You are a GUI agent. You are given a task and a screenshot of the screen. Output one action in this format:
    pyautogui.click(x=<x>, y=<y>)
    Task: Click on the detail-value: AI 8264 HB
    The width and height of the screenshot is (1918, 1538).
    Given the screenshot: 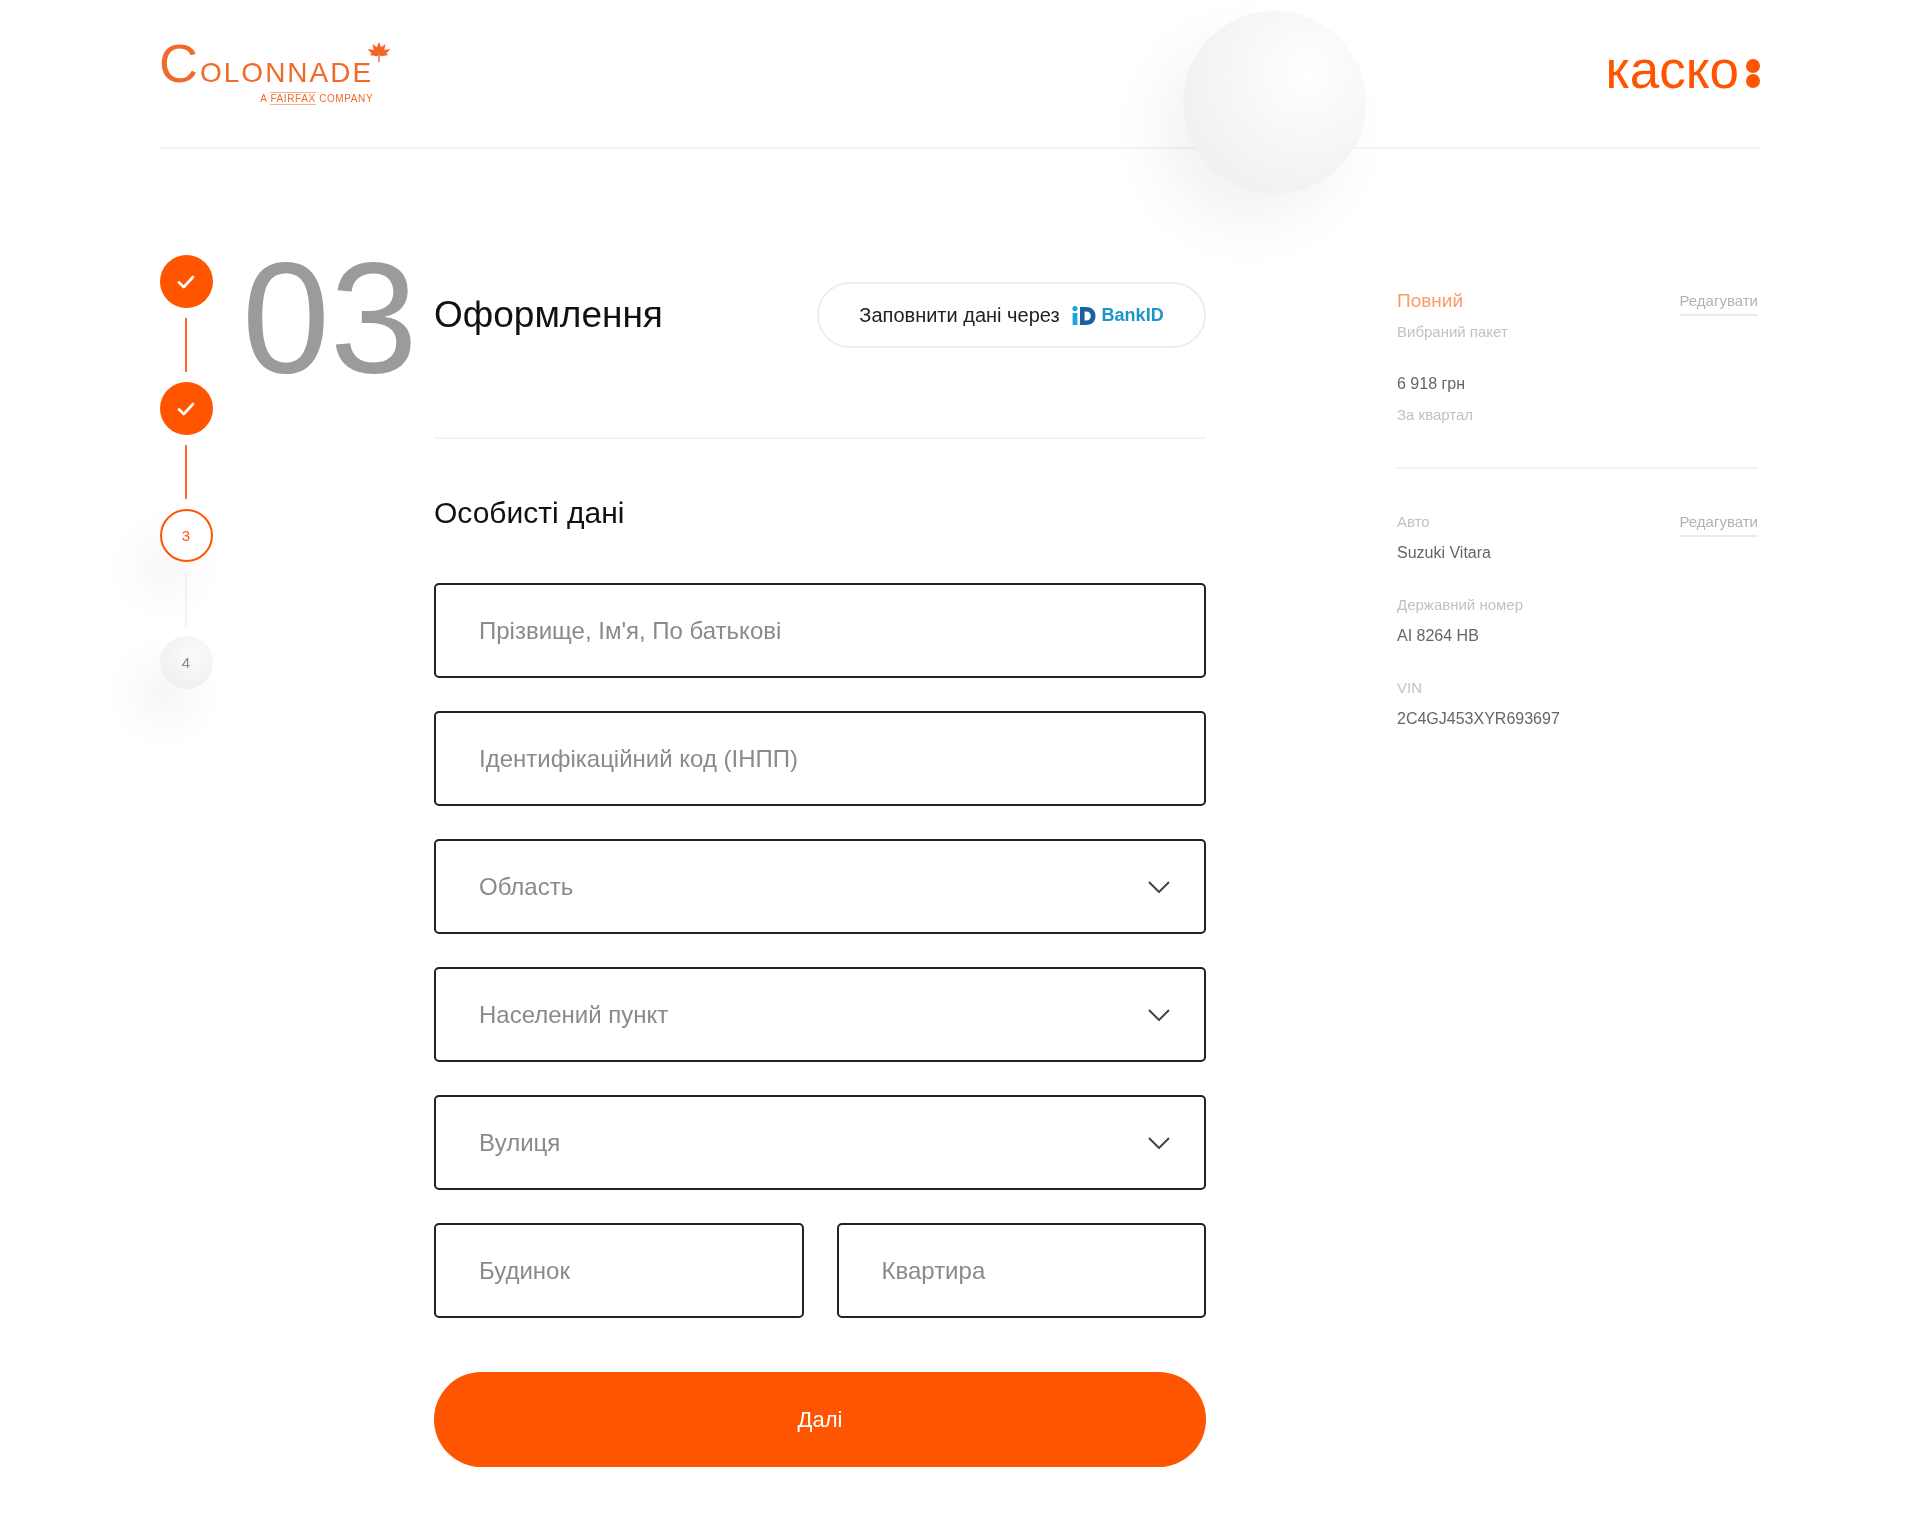 What is the action you would take?
    pyautogui.click(x=1438, y=636)
    